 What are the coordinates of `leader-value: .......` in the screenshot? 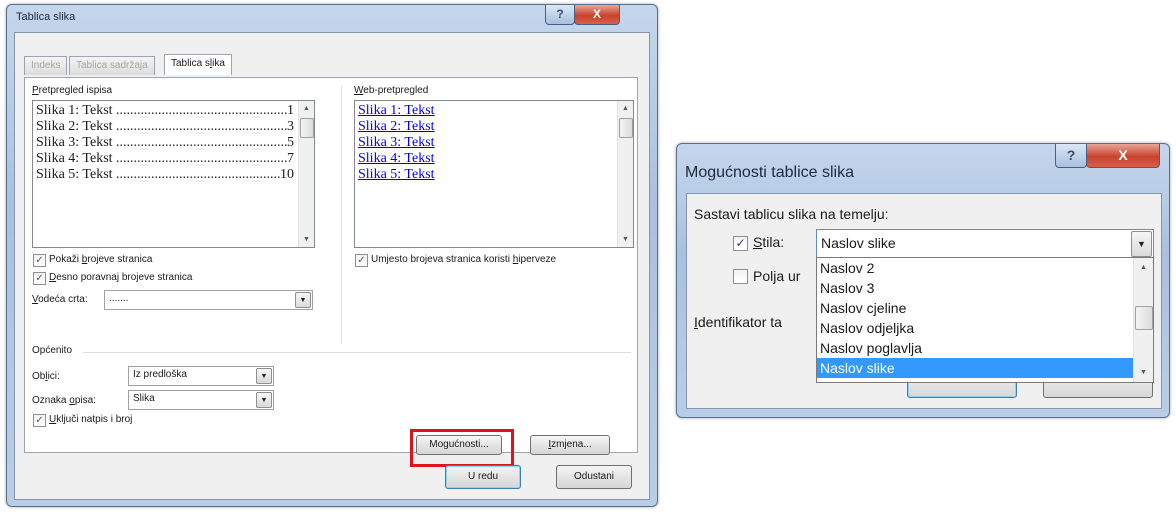 It's located at (119, 298).